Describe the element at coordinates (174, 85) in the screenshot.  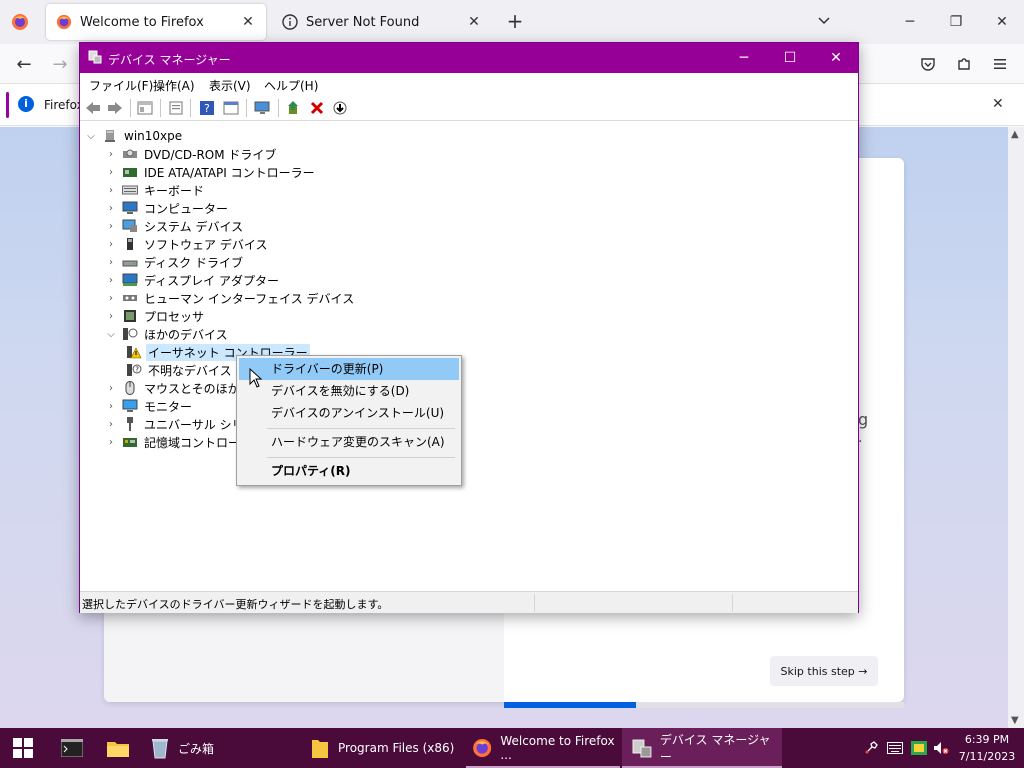
I see `menu-action: 操作(A)` at that location.